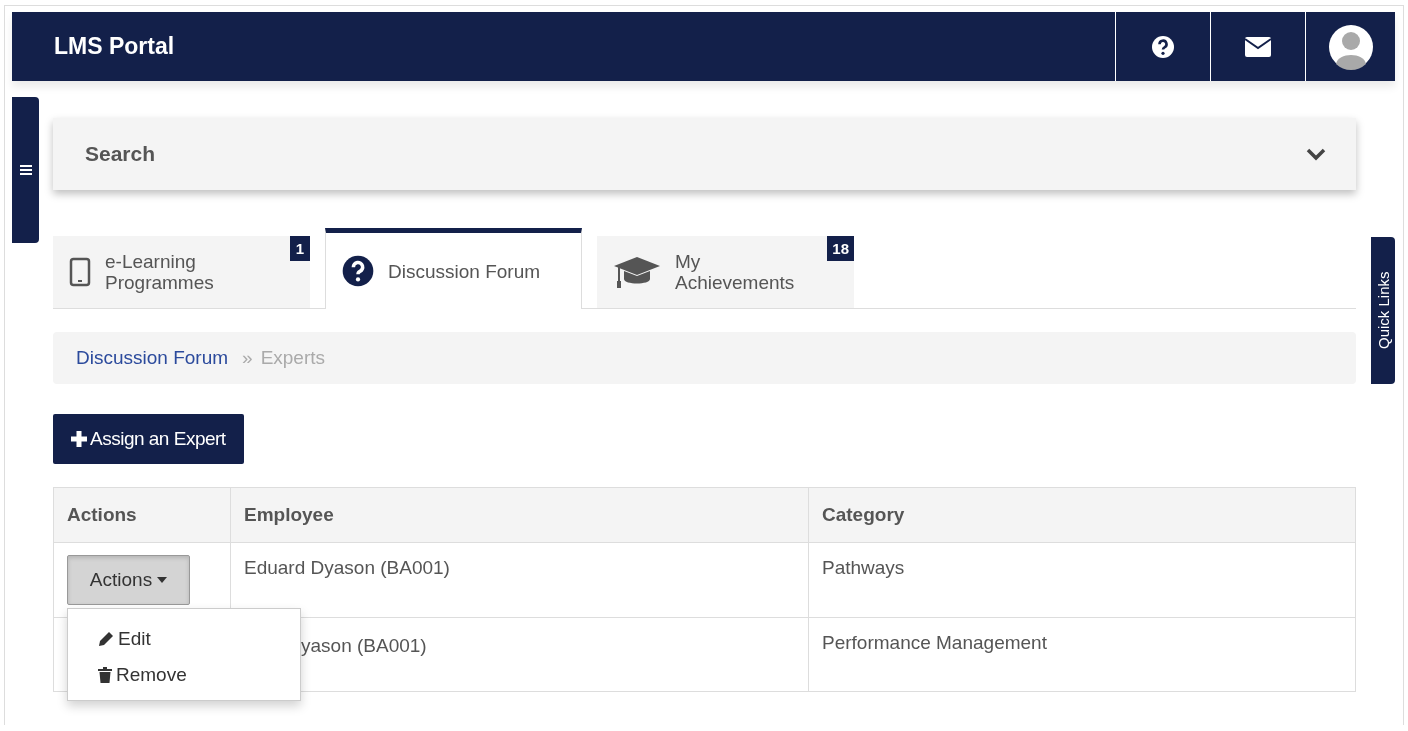 The width and height of the screenshot is (1408, 731). What do you see at coordinates (347, 567) in the screenshot?
I see `table-cell: Eduard Dyason (BA001)` at bounding box center [347, 567].